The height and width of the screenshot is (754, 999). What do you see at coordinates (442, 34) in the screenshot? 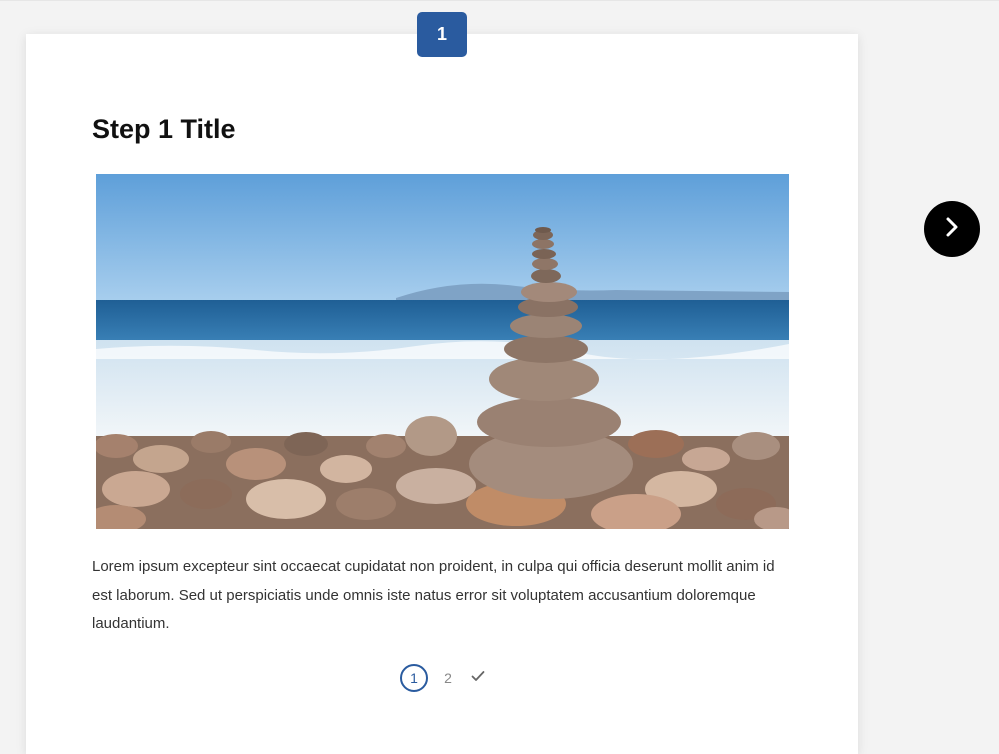
I see `step-number-badge: 1` at bounding box center [442, 34].